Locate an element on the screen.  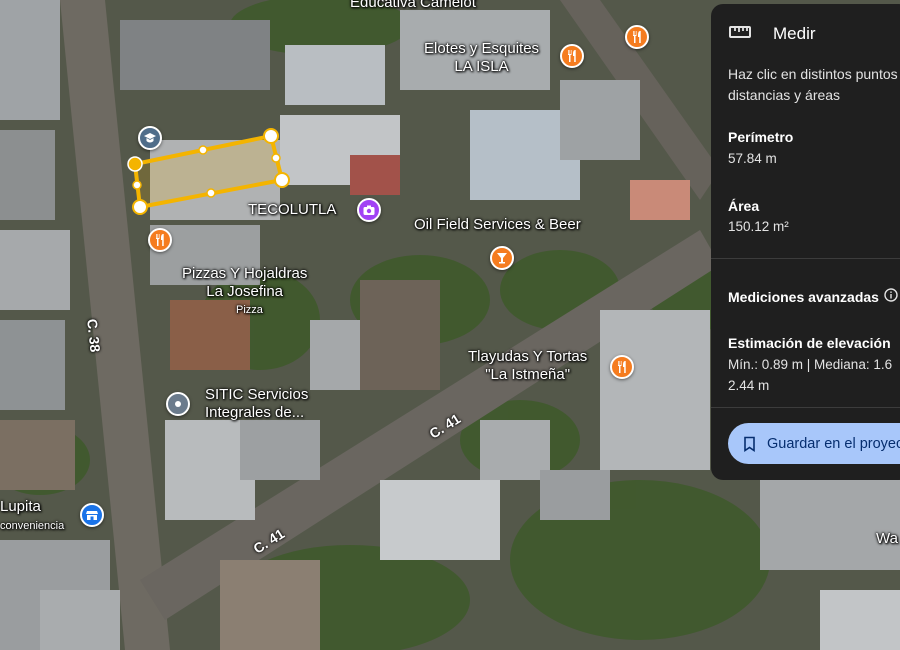
area-label: Área is located at coordinates (744, 206).